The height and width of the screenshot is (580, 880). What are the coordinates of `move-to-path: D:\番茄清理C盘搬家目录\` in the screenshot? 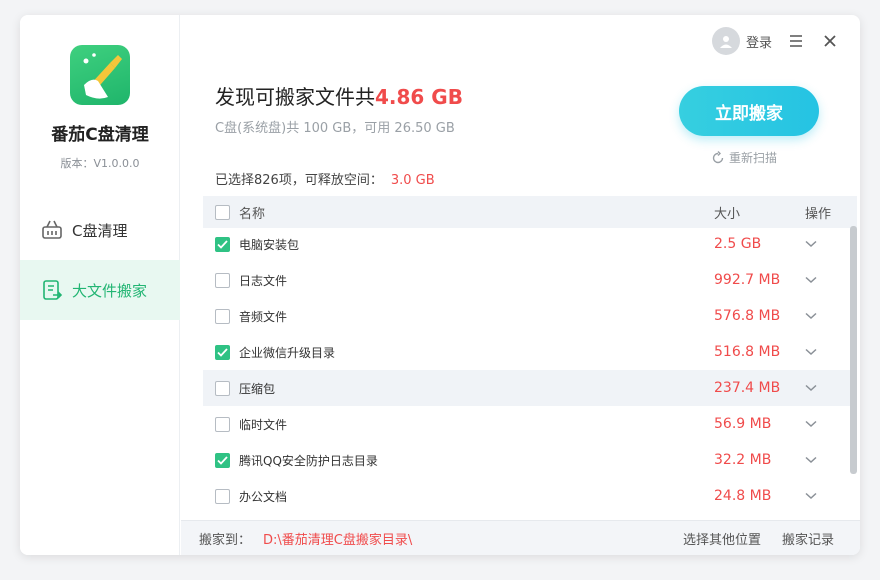 It's located at (337, 538).